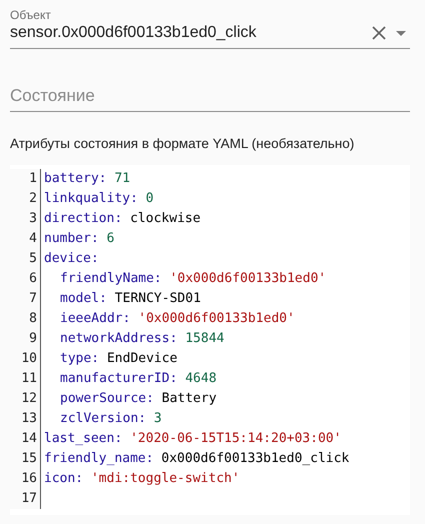 The image size is (425, 524). I want to click on code-line: zclVersion: 3, so click(110, 419).